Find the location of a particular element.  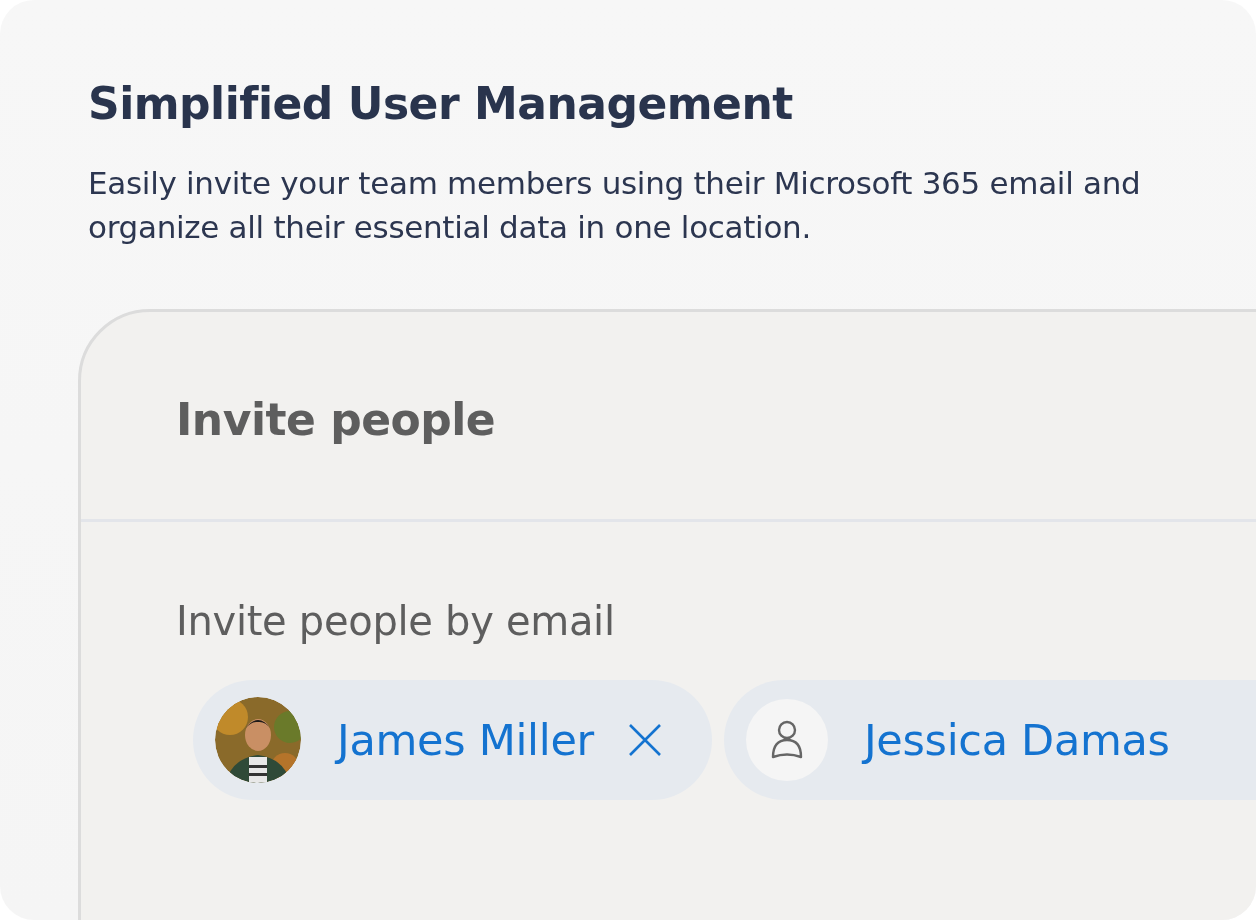

person-icon is located at coordinates (786, 740).